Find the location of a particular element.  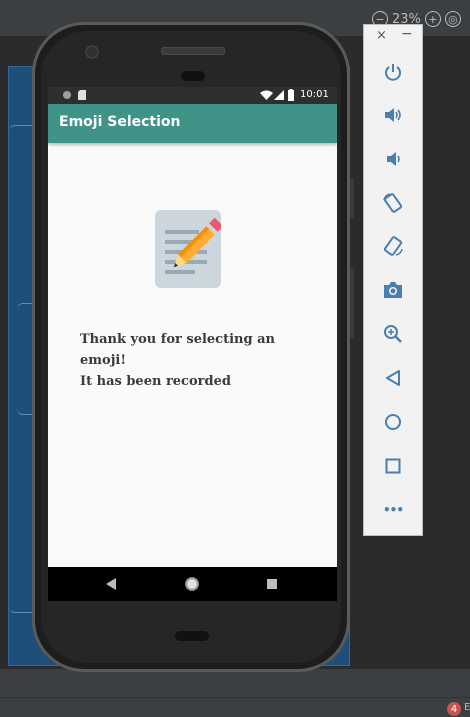

wifi-icon is located at coordinates (266, 95).